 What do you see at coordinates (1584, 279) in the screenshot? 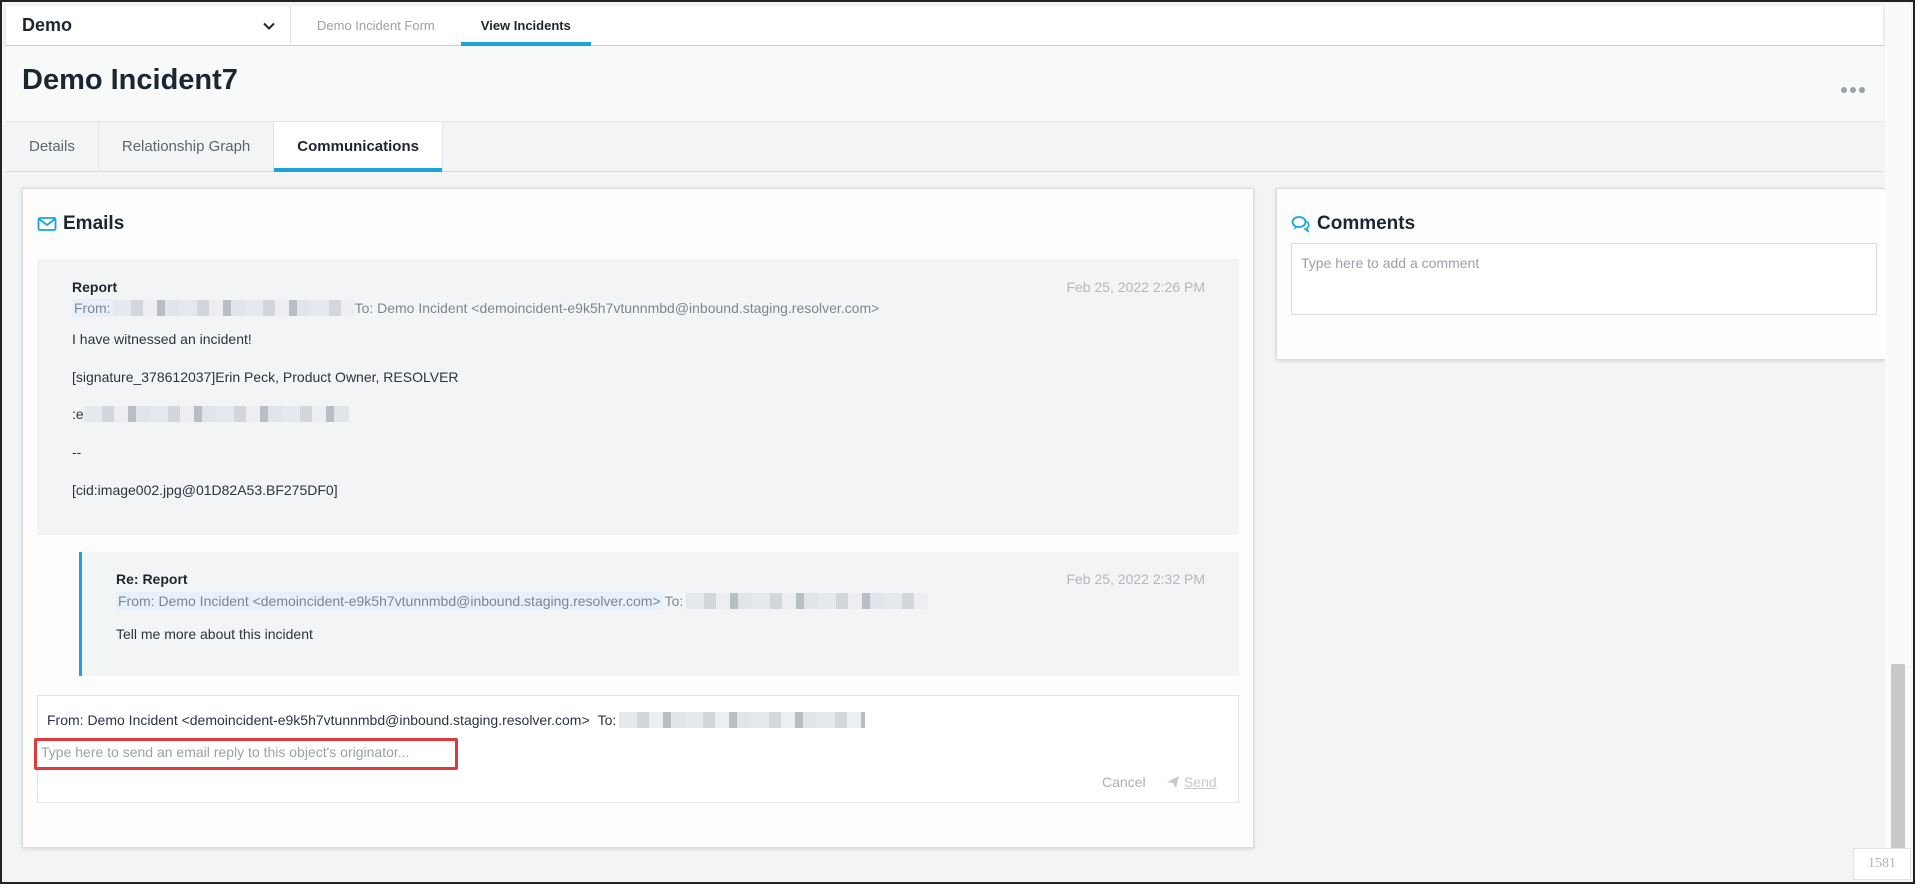
I see `comment-input: Type here to add a comment` at bounding box center [1584, 279].